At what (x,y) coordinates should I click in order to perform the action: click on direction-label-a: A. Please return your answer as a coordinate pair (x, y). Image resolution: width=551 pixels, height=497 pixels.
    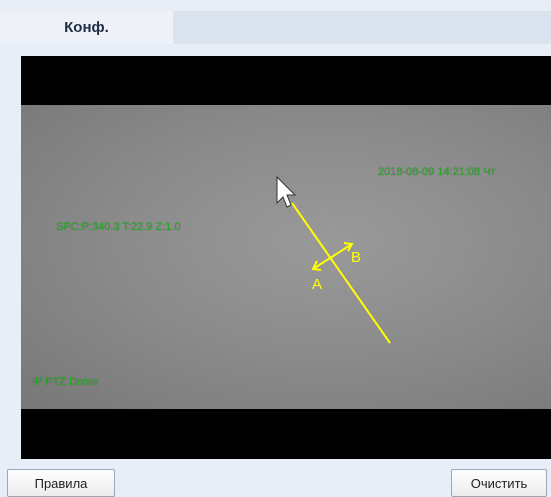
    Looking at the image, I should click on (317, 284).